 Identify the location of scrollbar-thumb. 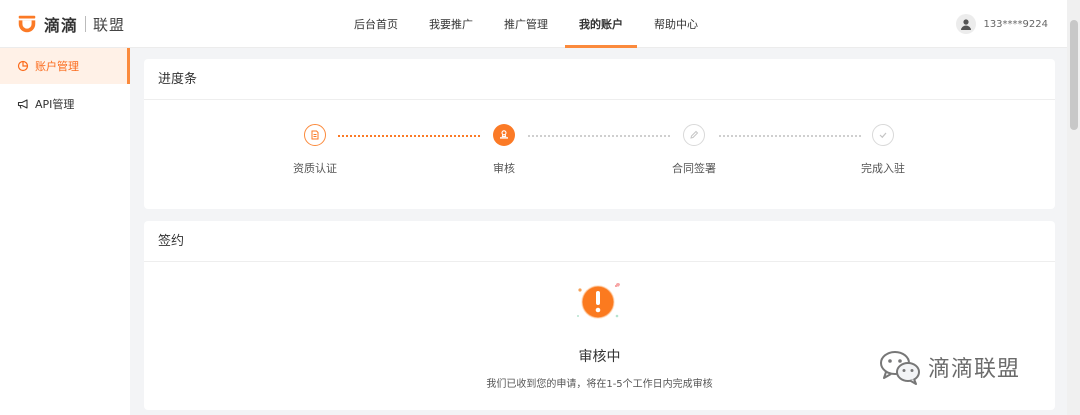
(1074, 75).